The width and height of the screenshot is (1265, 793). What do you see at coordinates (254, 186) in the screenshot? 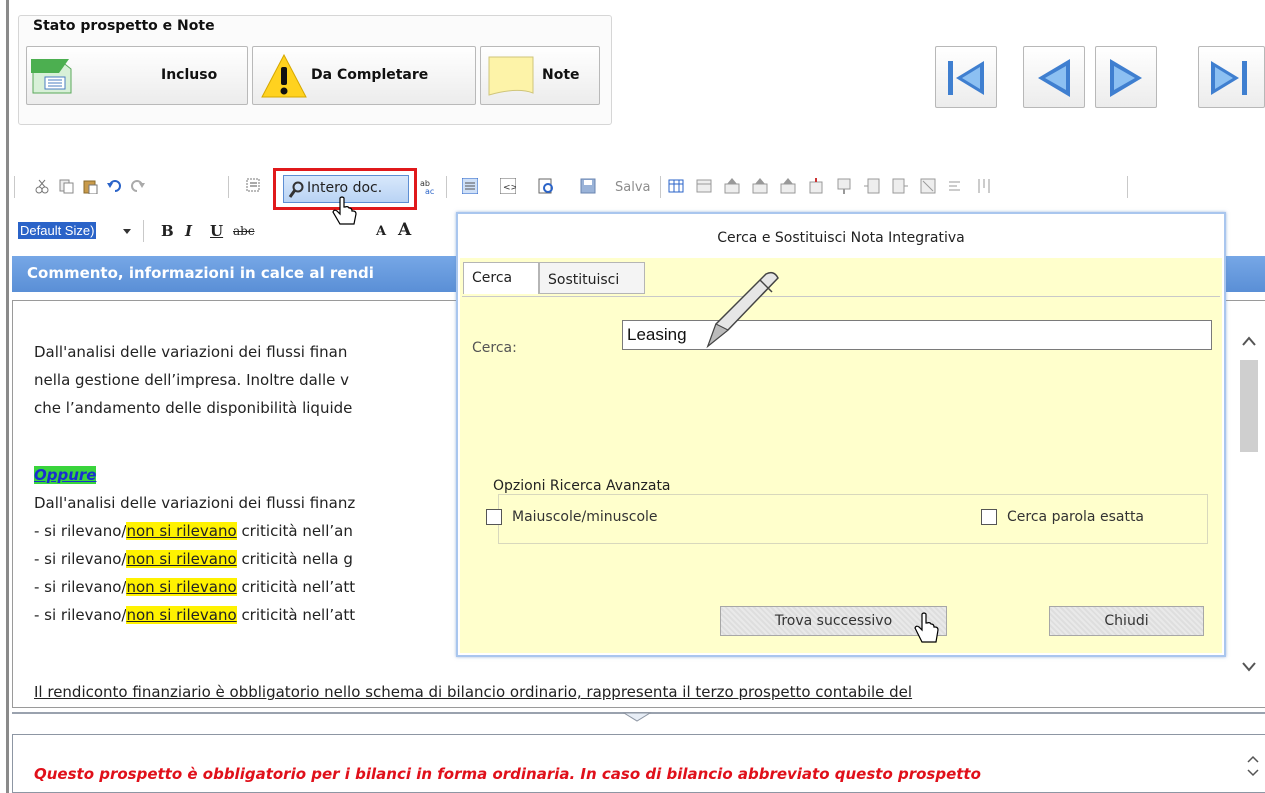
I see `select-all-icon` at bounding box center [254, 186].